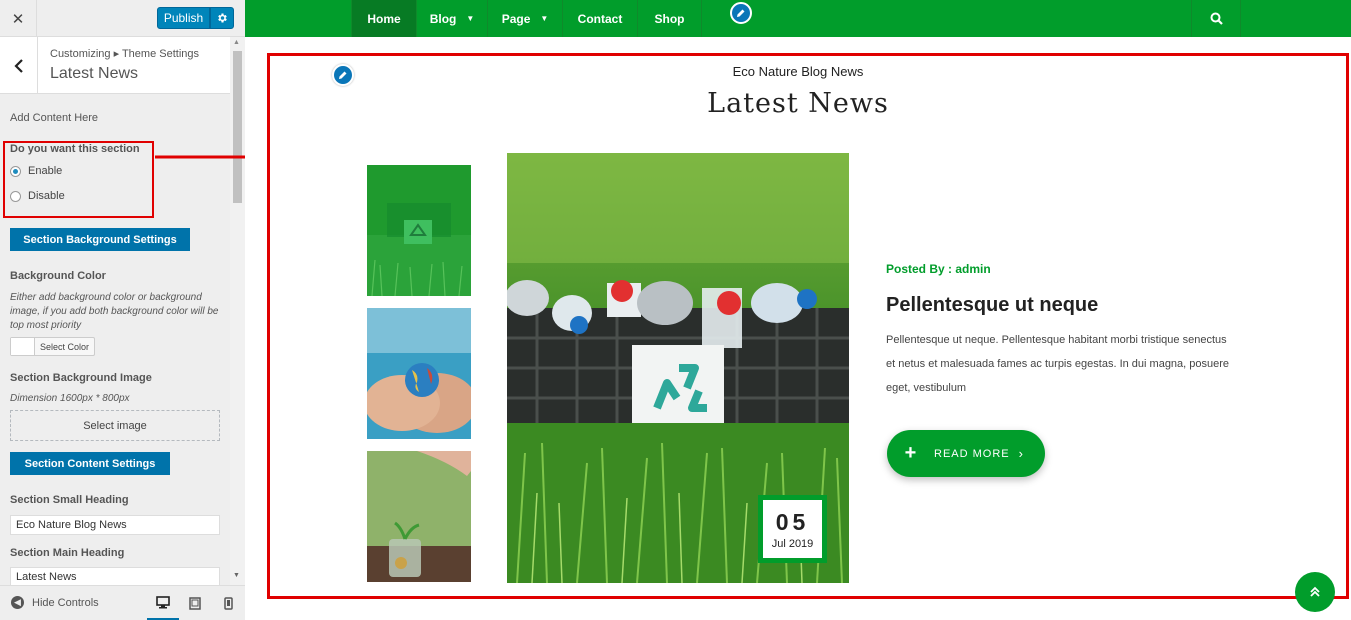 This screenshot has height=620, width=1351. I want to click on main-heading-input: Latest News, so click(115, 576).